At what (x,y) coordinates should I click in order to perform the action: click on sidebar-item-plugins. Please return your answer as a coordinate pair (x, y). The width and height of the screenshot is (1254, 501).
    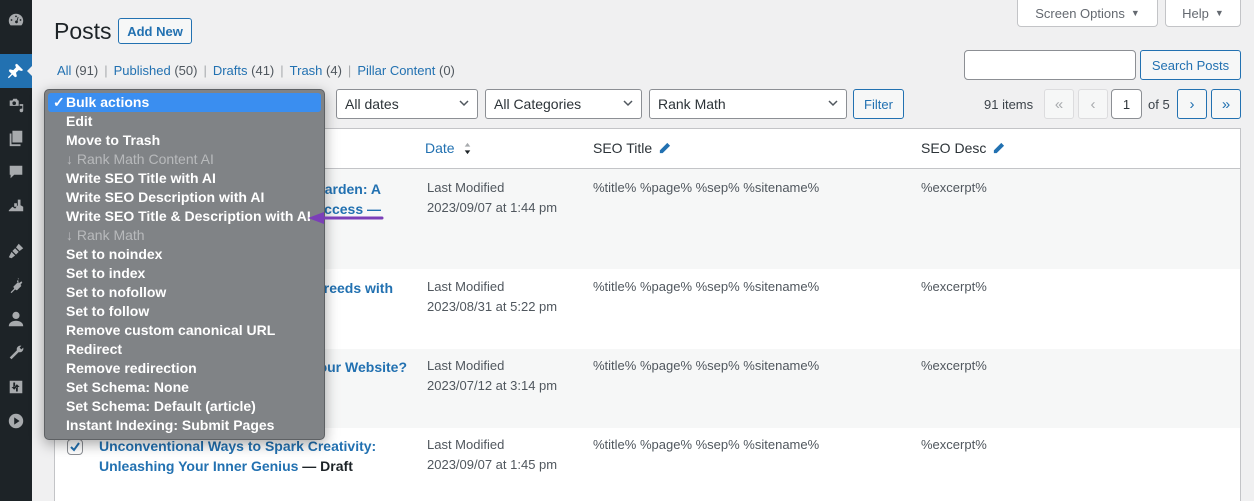
    Looking at the image, I should click on (16, 285).